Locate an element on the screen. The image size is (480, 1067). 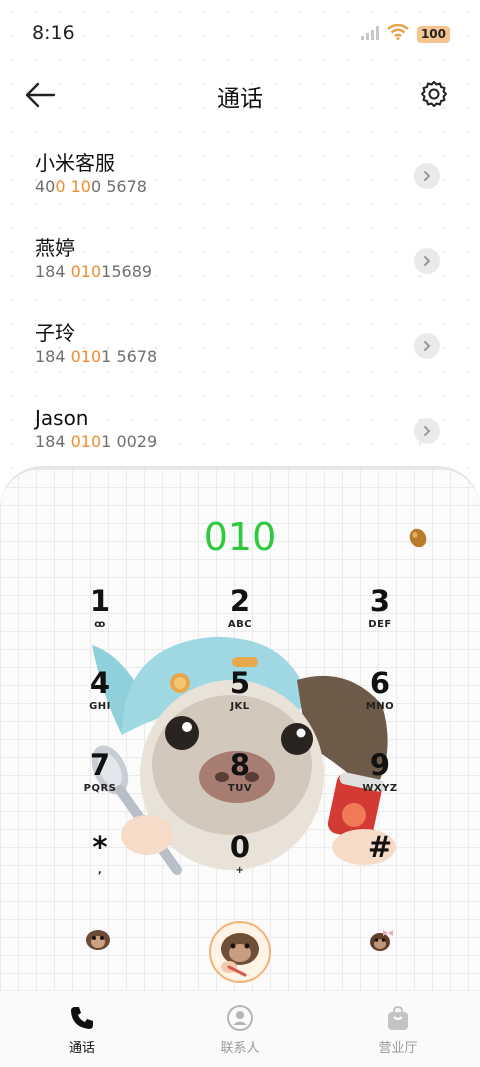
call-button is located at coordinates (240, 952).